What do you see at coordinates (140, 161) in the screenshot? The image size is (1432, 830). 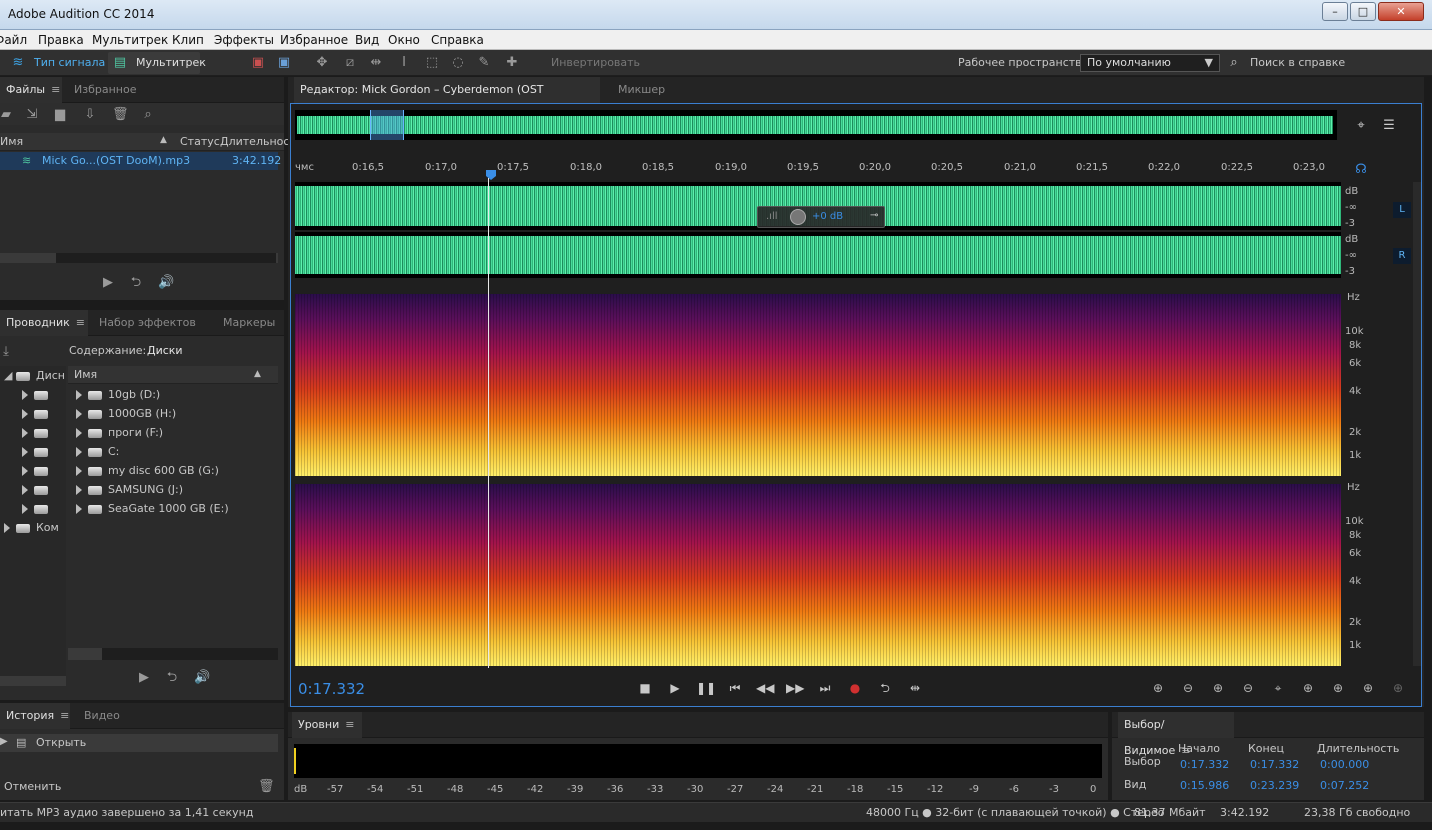 I see `file-row: ≋ Mick Go...(OST DooM).mp3 3:42.192` at bounding box center [140, 161].